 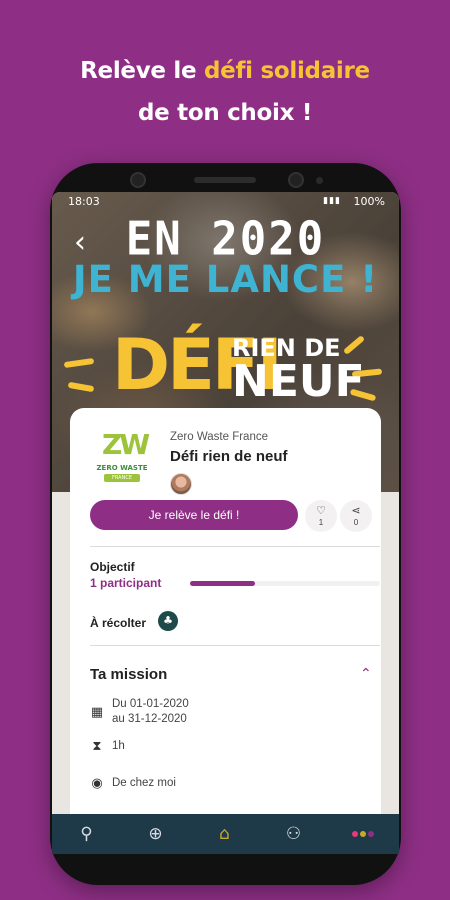 I want to click on calendar-icon: ▦, so click(x=97, y=712).